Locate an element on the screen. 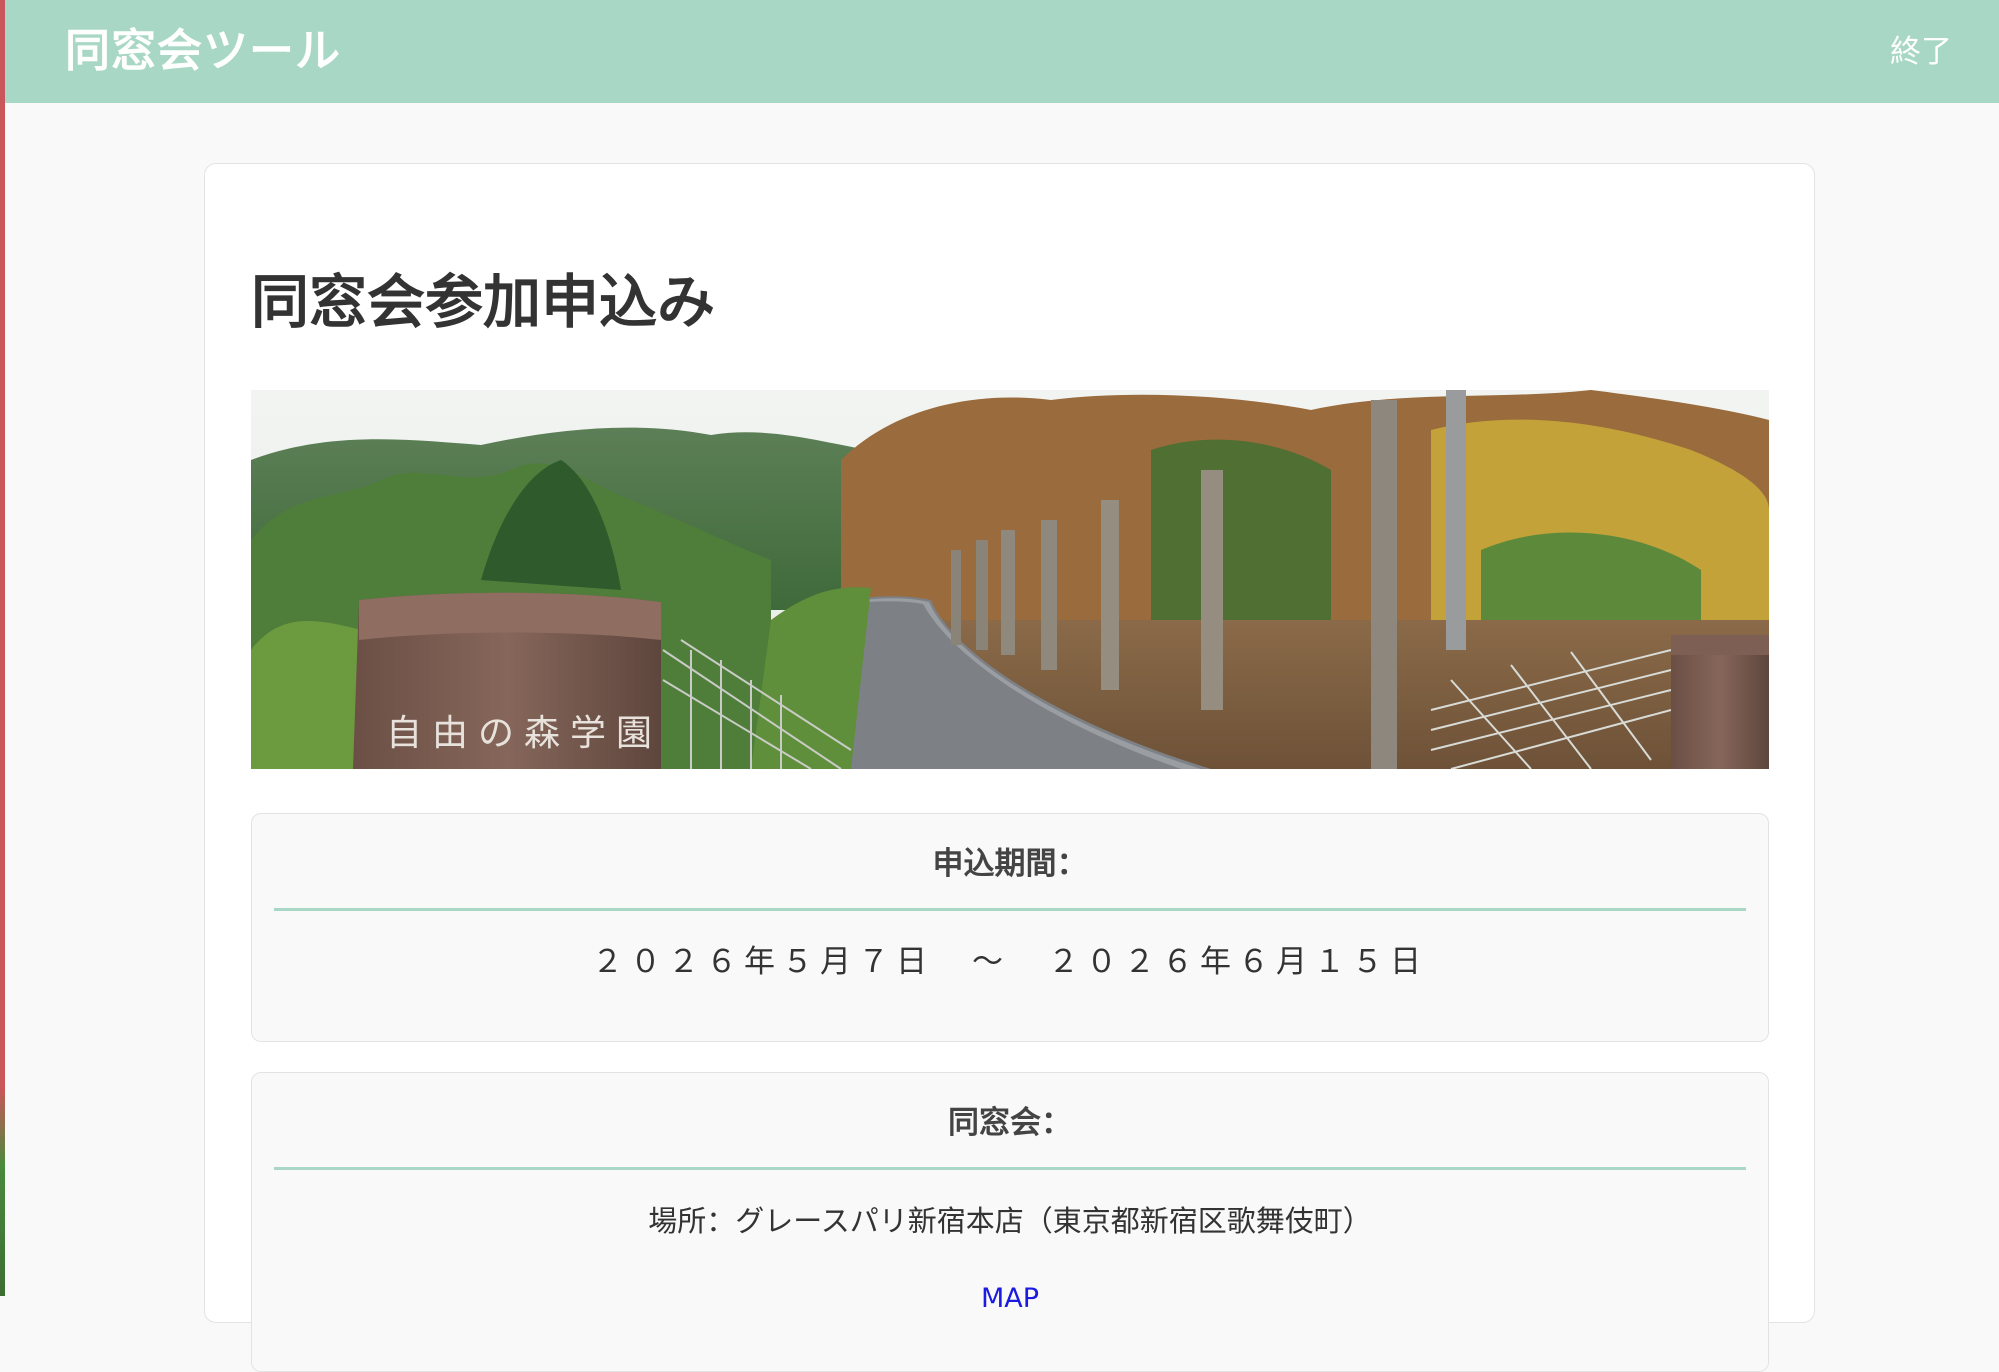  map-link: MAP is located at coordinates (1010, 1299).